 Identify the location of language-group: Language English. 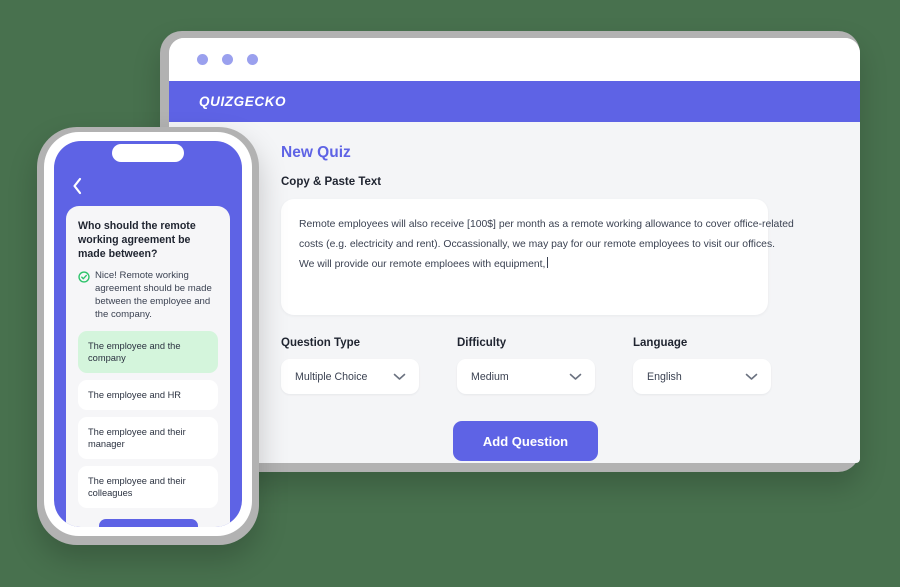
(721, 365).